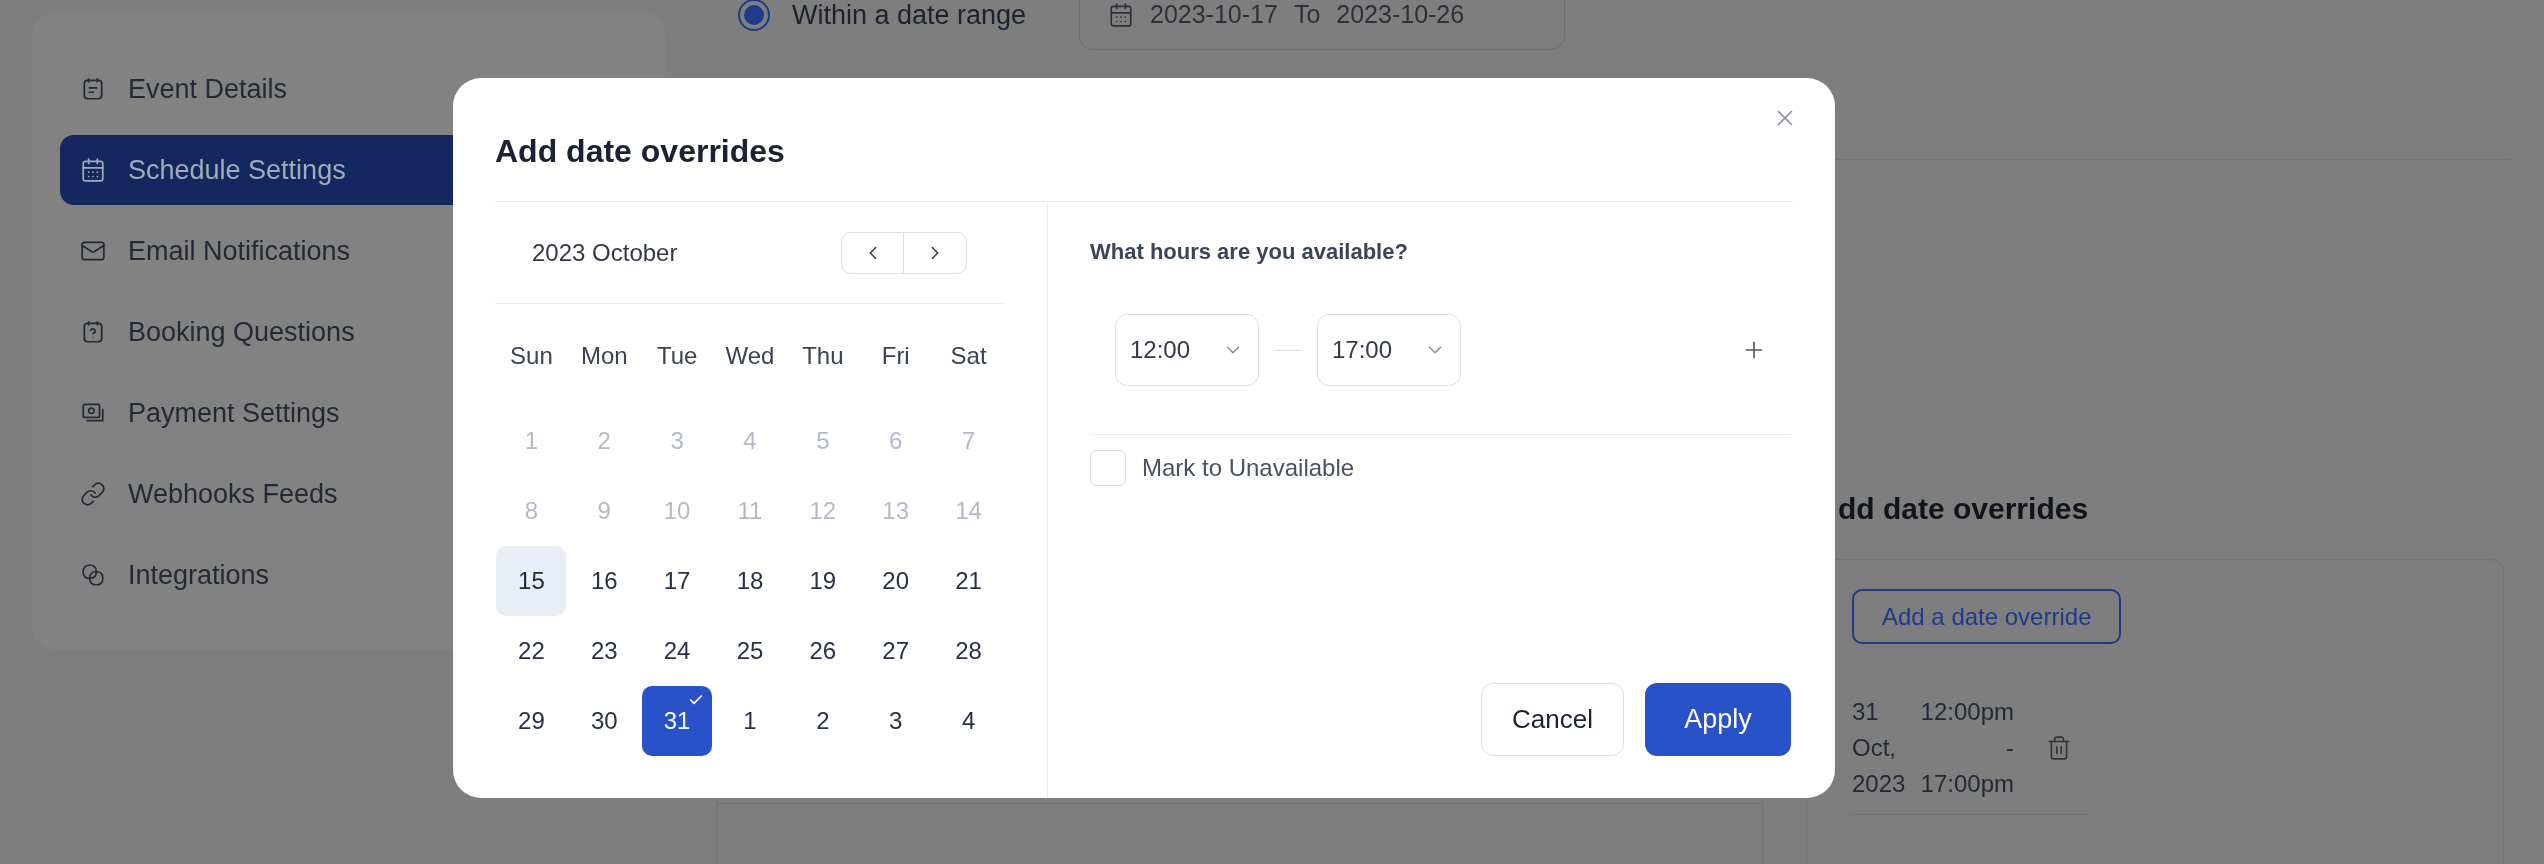  I want to click on calendar-day: 21, so click(968, 581).